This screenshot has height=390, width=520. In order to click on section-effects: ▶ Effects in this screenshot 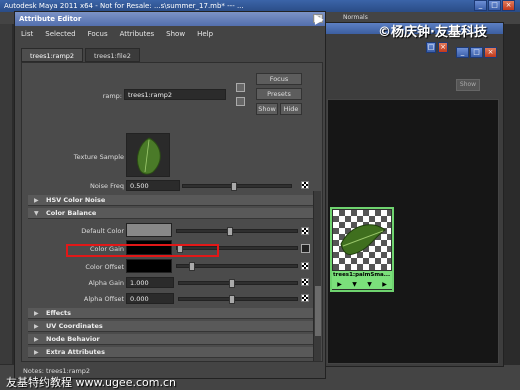, I will do `click(173, 313)`.